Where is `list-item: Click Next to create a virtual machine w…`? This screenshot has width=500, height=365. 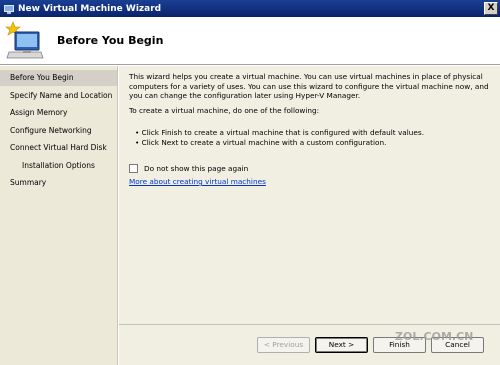
list-item: Click Next to create a virtual machine w… is located at coordinates (312, 143).